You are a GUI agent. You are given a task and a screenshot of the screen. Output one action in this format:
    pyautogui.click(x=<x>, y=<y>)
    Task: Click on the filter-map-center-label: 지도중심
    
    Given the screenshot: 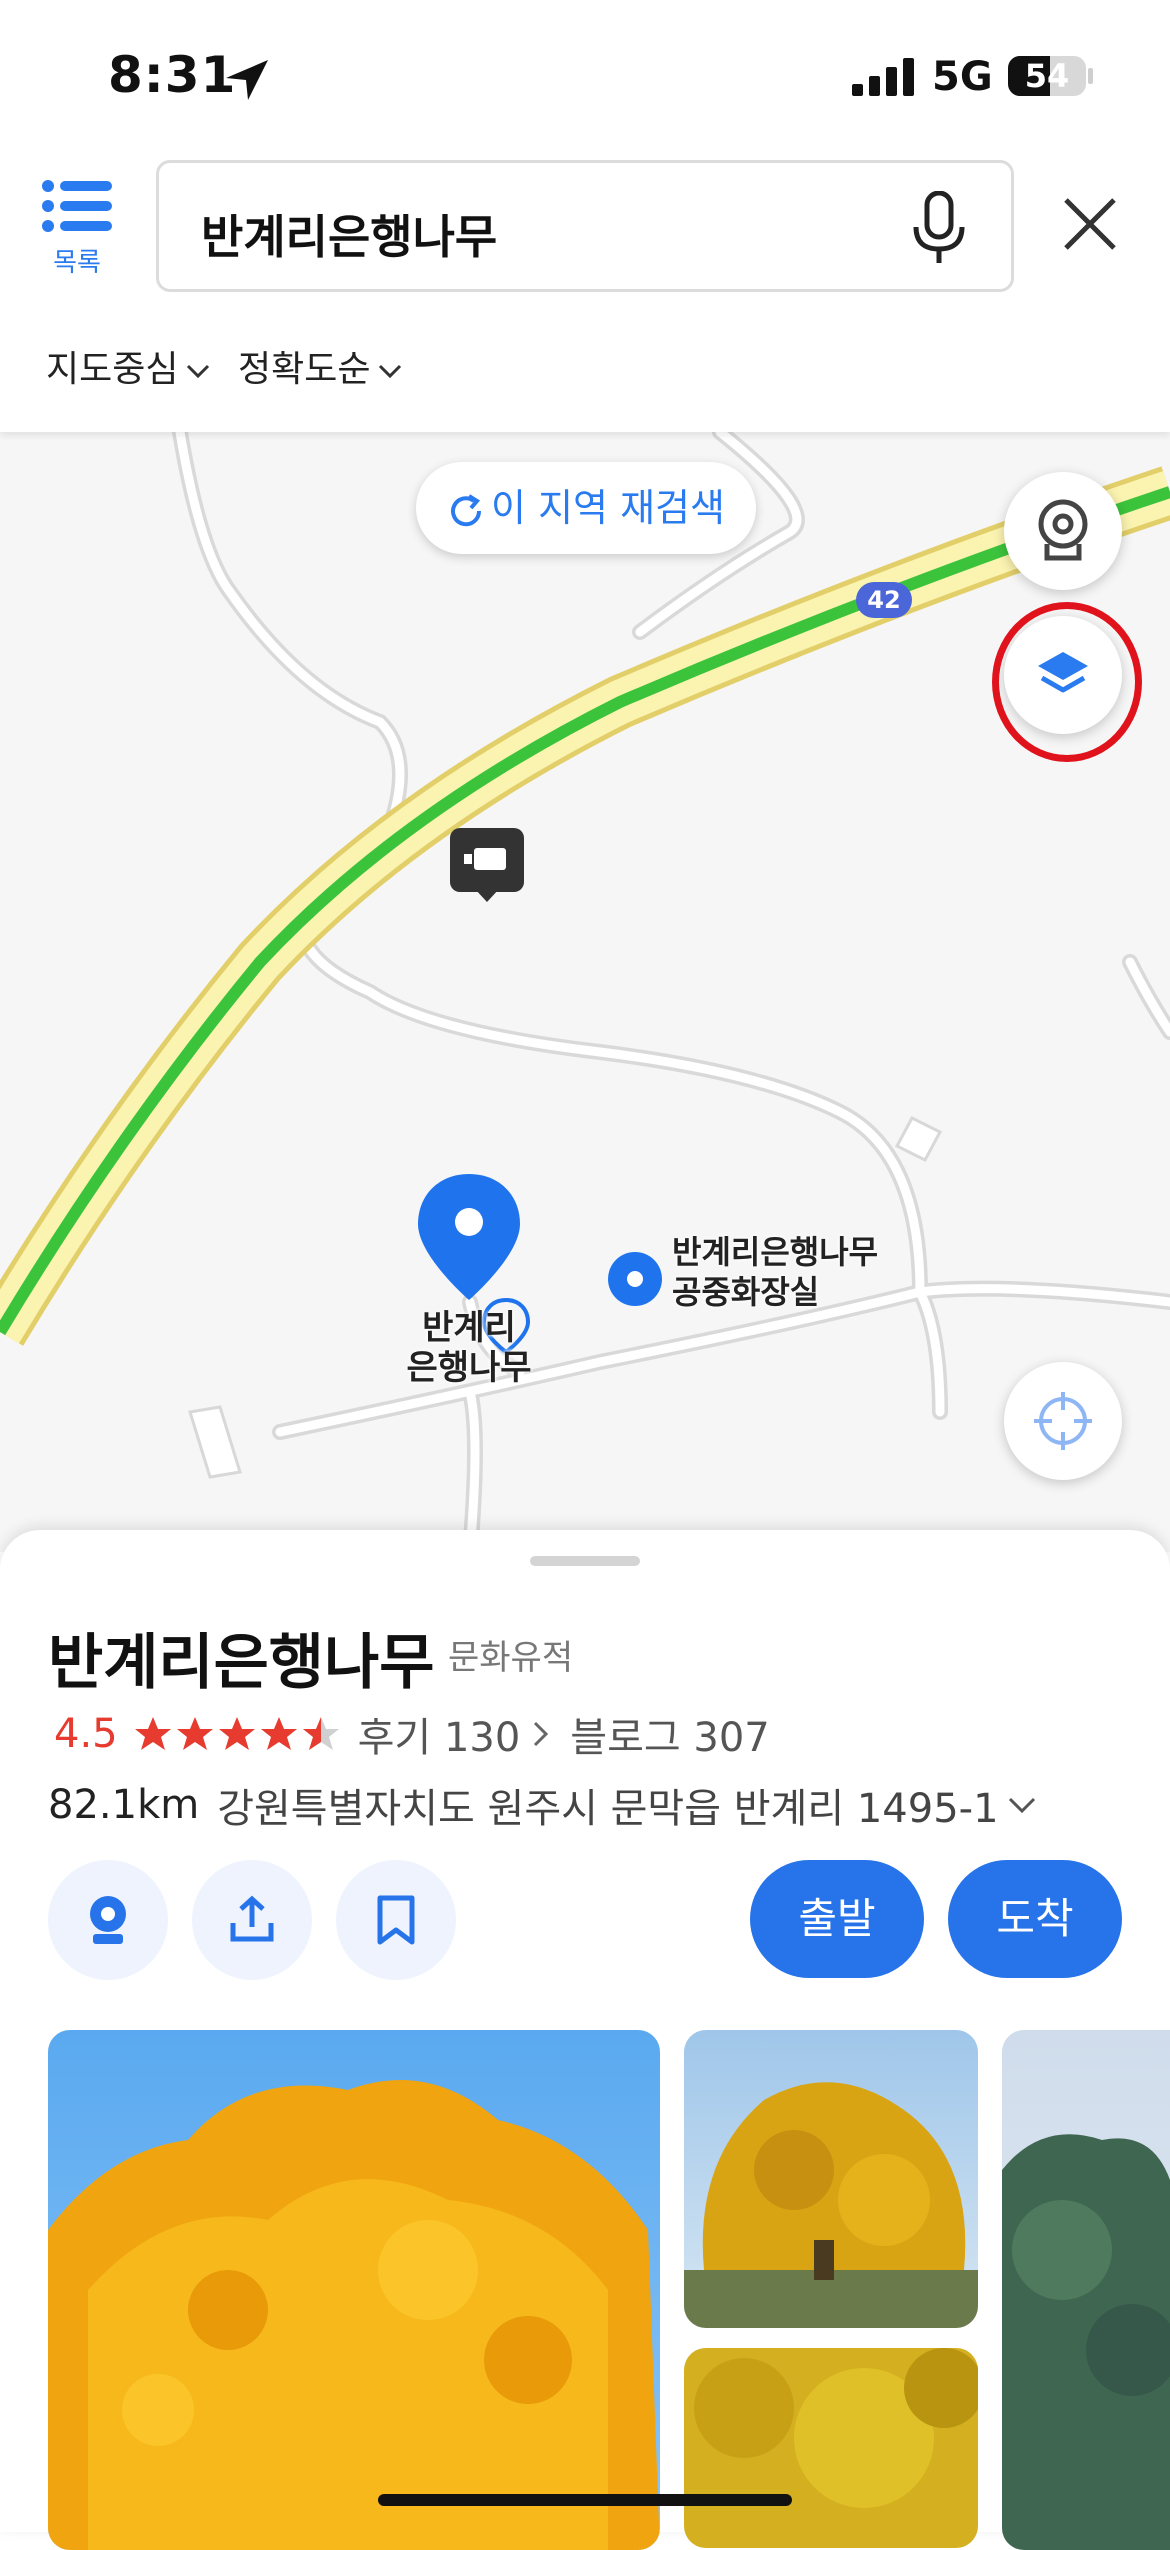 What is the action you would take?
    pyautogui.click(x=112, y=369)
    